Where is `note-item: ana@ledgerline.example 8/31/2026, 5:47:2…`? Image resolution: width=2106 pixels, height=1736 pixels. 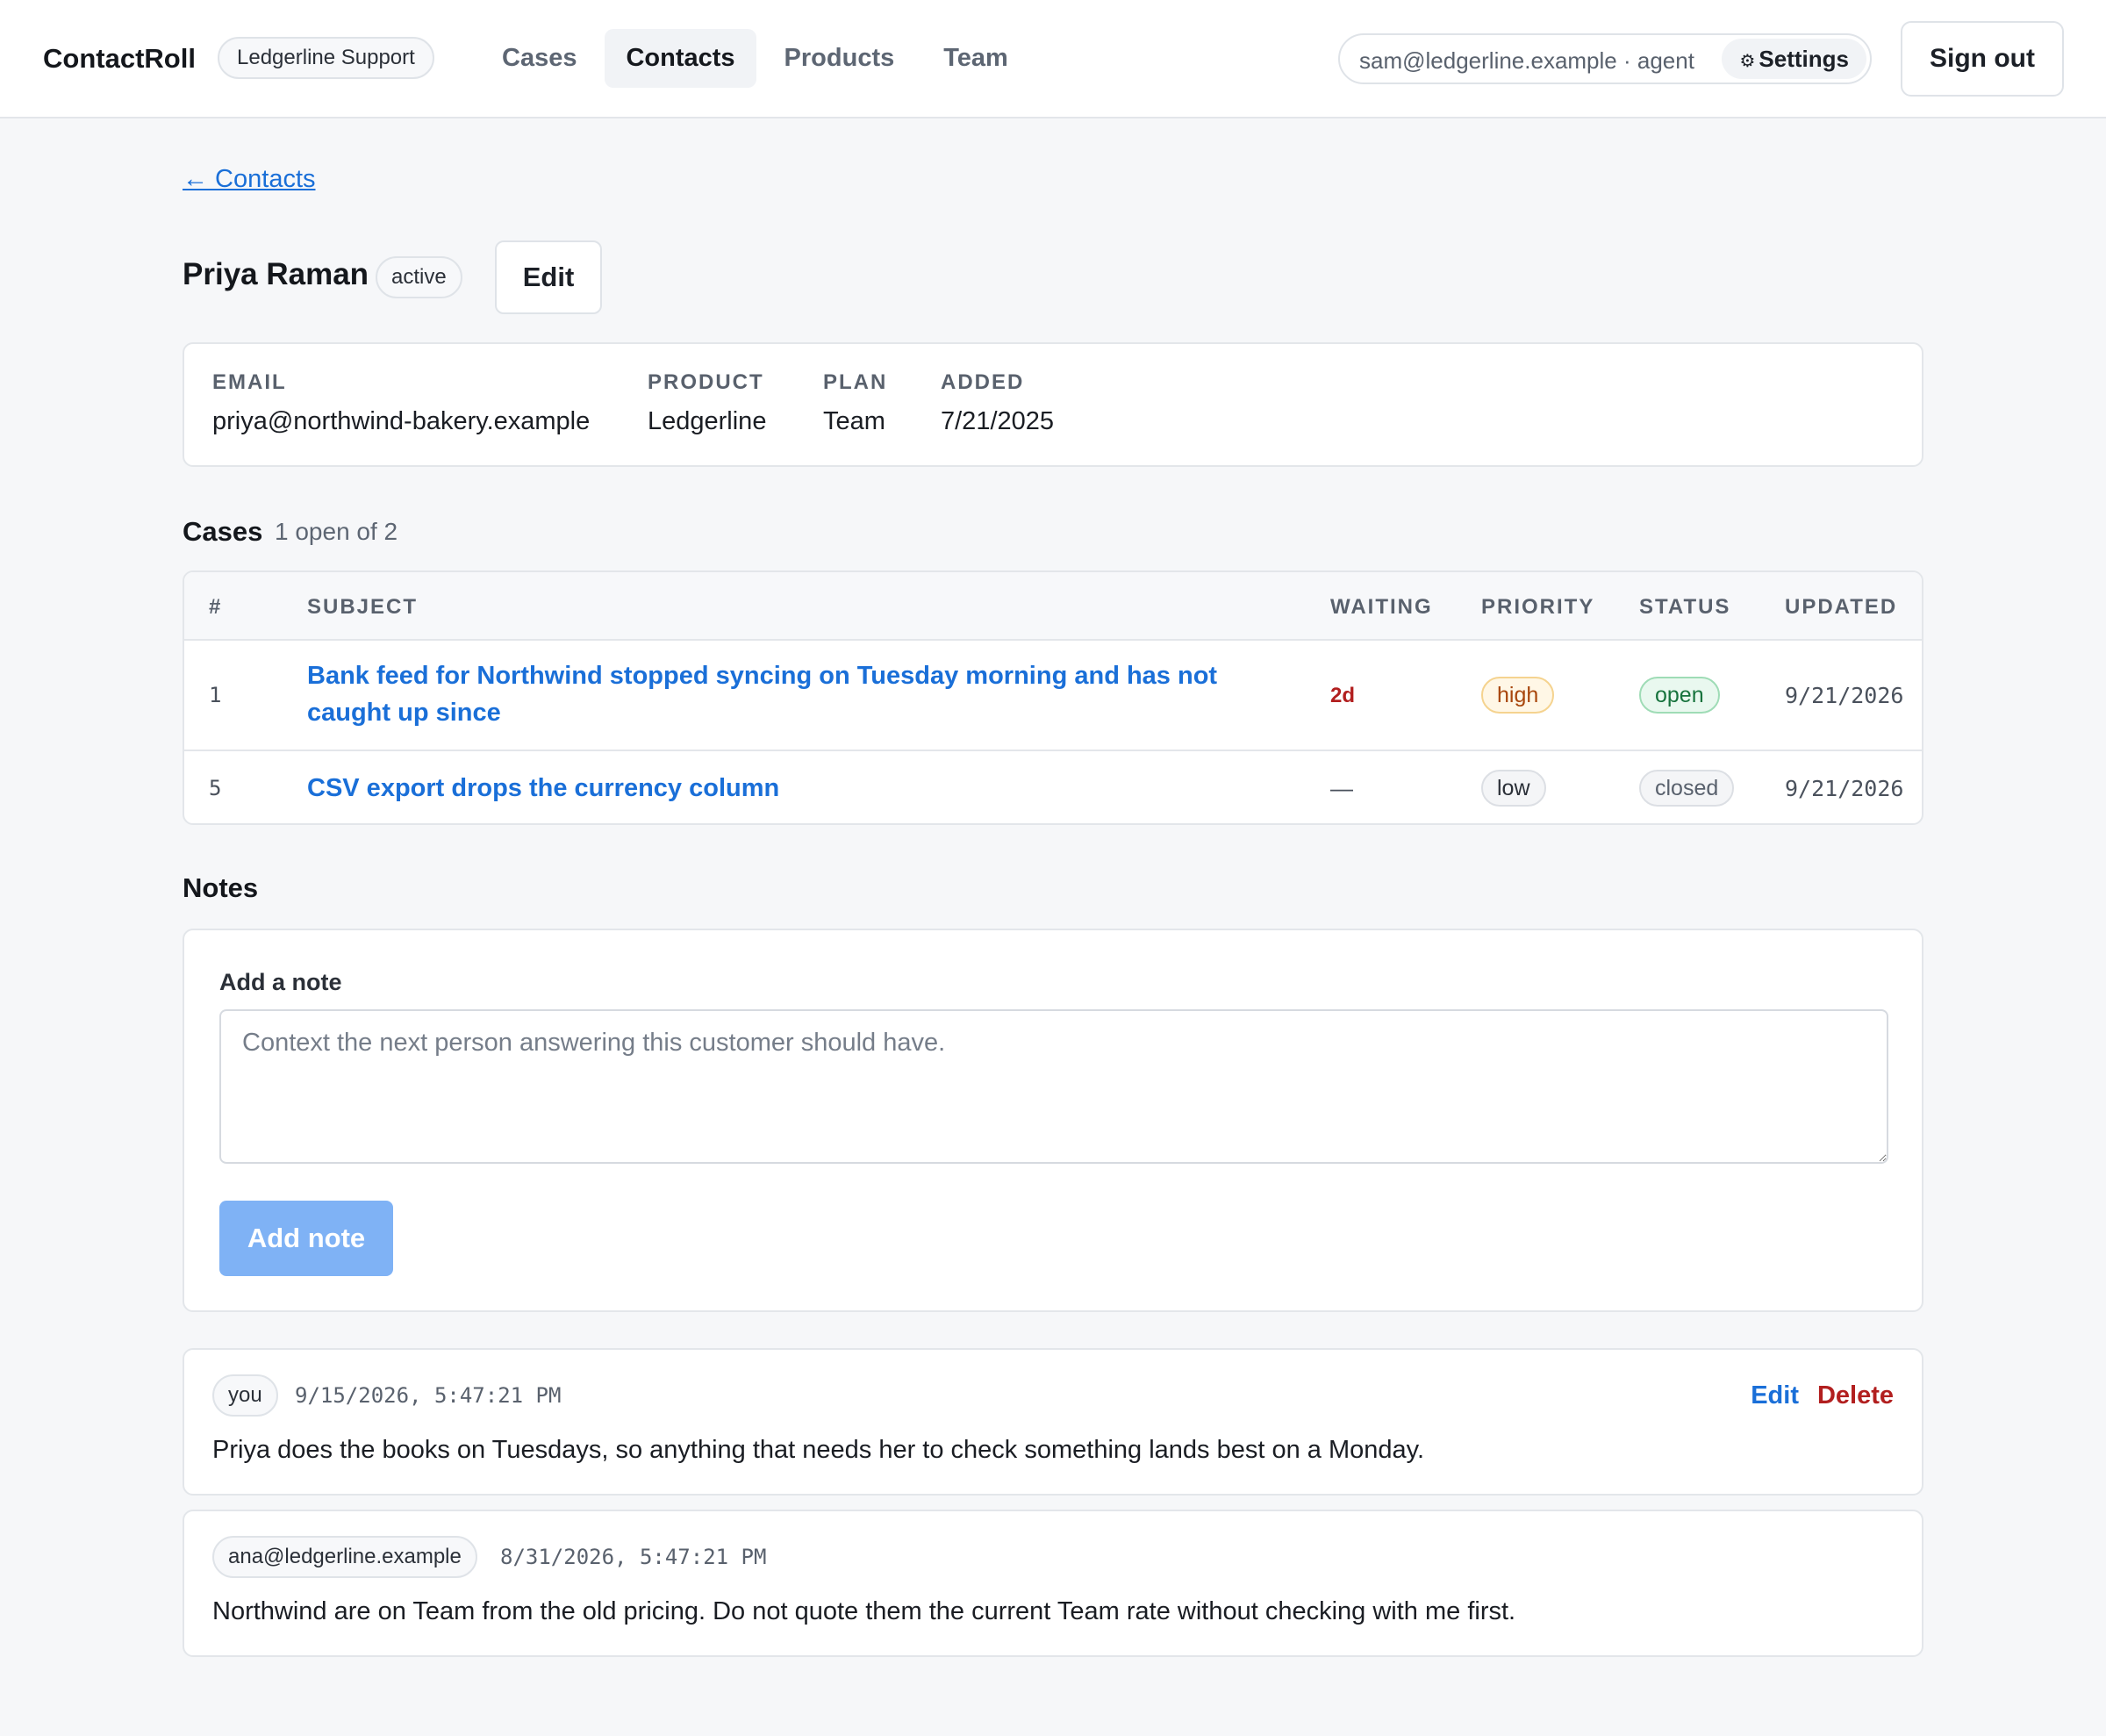 note-item: ana@ledgerline.example 8/31/2026, 5:47:2… is located at coordinates (1053, 1583).